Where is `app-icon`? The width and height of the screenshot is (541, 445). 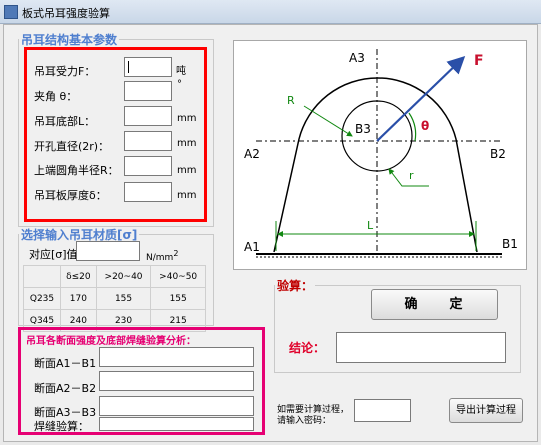
app-icon is located at coordinates (11, 12).